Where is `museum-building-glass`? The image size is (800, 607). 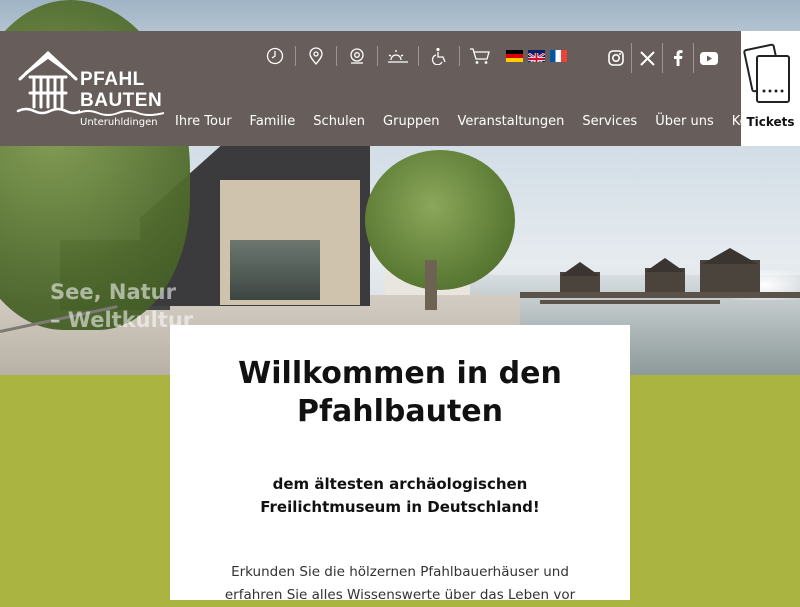 museum-building-glass is located at coordinates (275, 270).